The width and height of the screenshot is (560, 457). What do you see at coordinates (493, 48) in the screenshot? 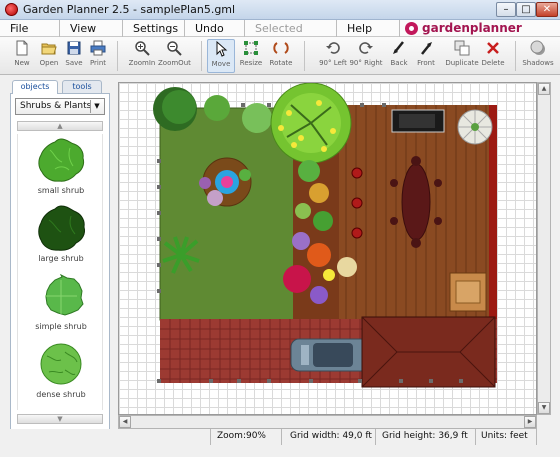
I see `delete-x-icon` at bounding box center [493, 48].